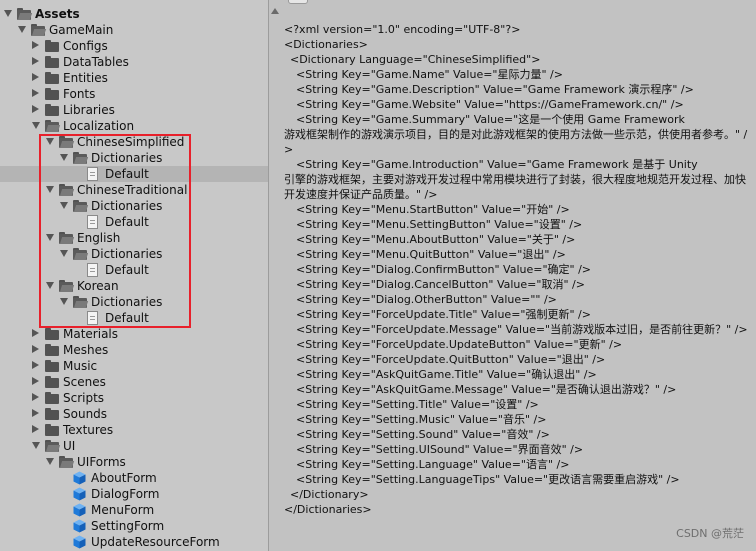  I want to click on watermark: CSDN @荒茫, so click(710, 533).